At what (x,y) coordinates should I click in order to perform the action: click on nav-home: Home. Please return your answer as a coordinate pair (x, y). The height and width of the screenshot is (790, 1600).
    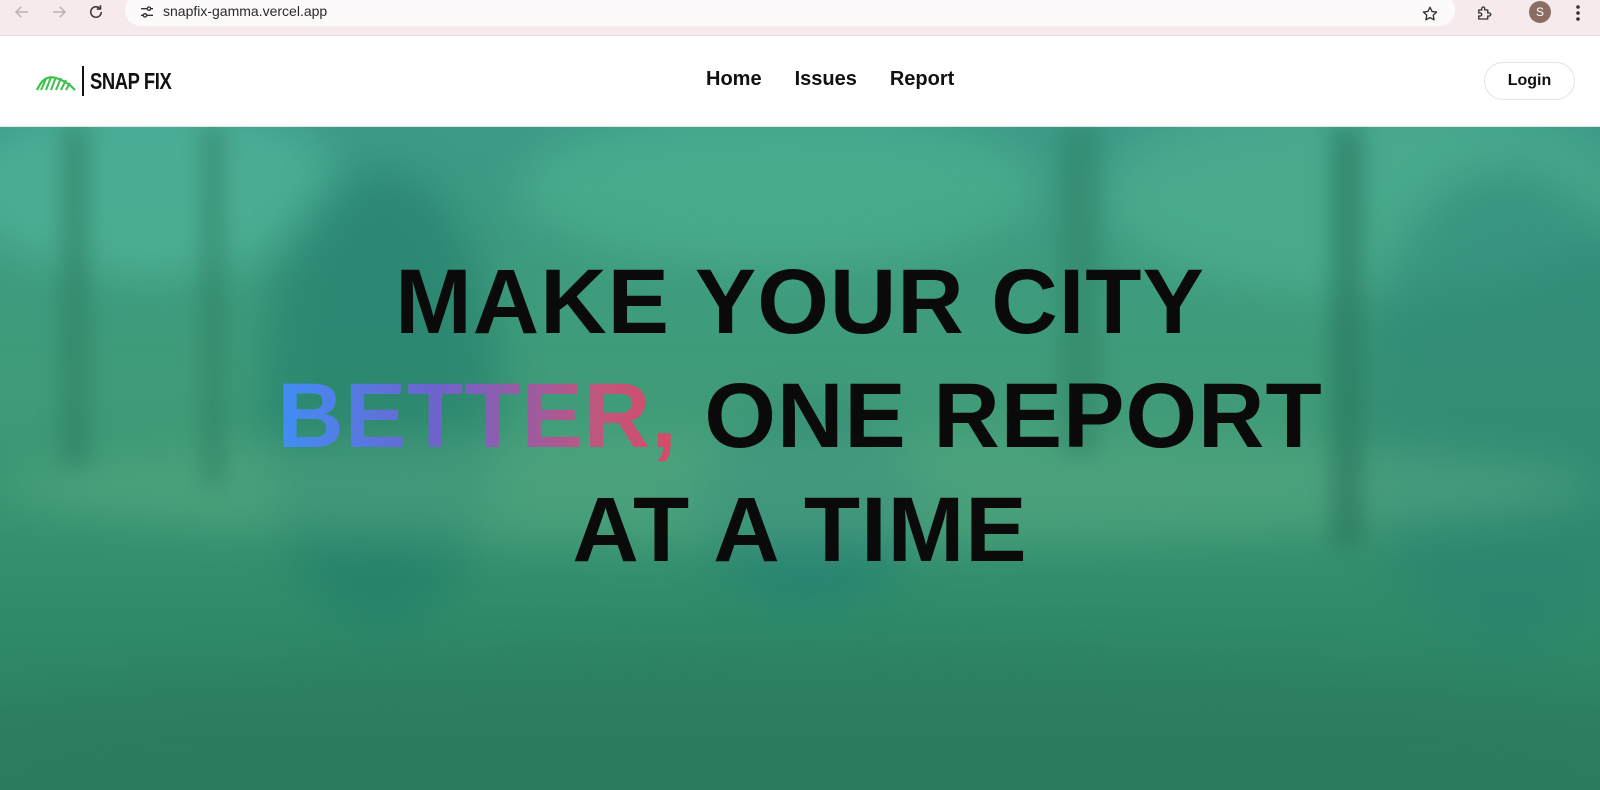
    Looking at the image, I should click on (734, 79).